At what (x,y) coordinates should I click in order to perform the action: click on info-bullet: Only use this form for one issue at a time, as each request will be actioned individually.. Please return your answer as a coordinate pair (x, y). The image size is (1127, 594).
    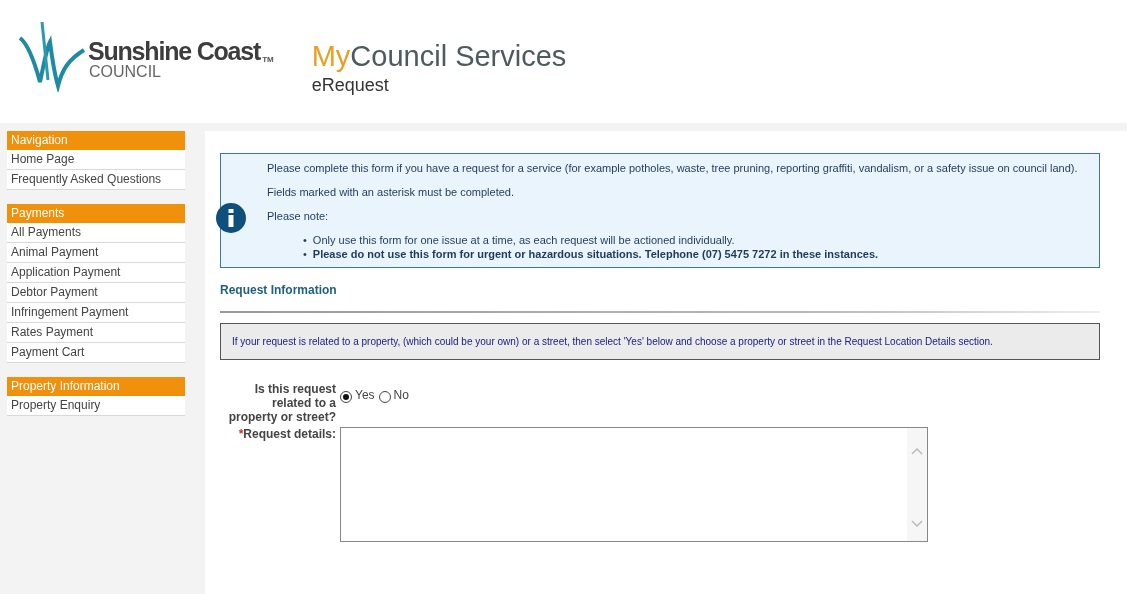
    Looking at the image, I should click on (523, 240).